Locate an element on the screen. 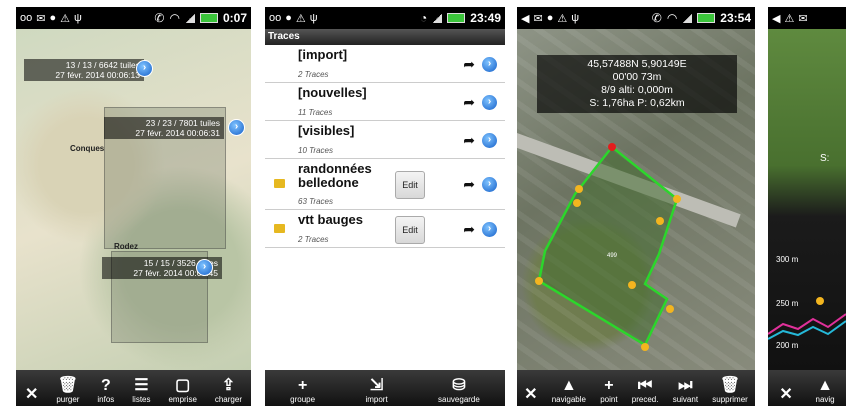  bottom-toolbar: ✕ ▲ navig is located at coordinates (807, 388).